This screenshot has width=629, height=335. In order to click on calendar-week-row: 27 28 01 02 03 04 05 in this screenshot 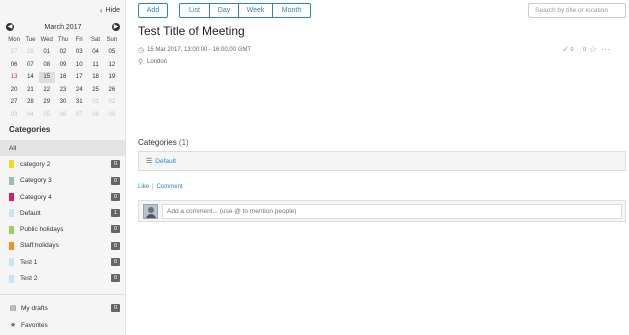, I will do `click(63, 53)`.